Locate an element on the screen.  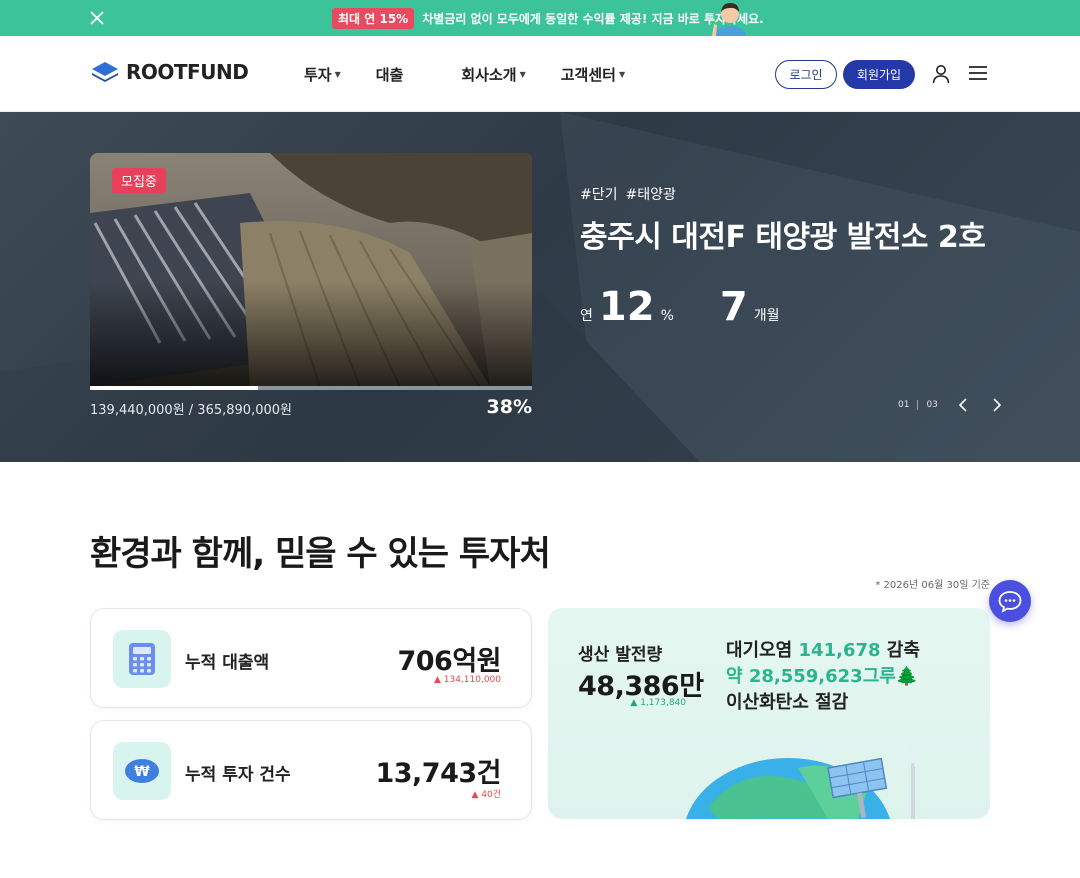
nav-invest-label: 투자 is located at coordinates (318, 75).